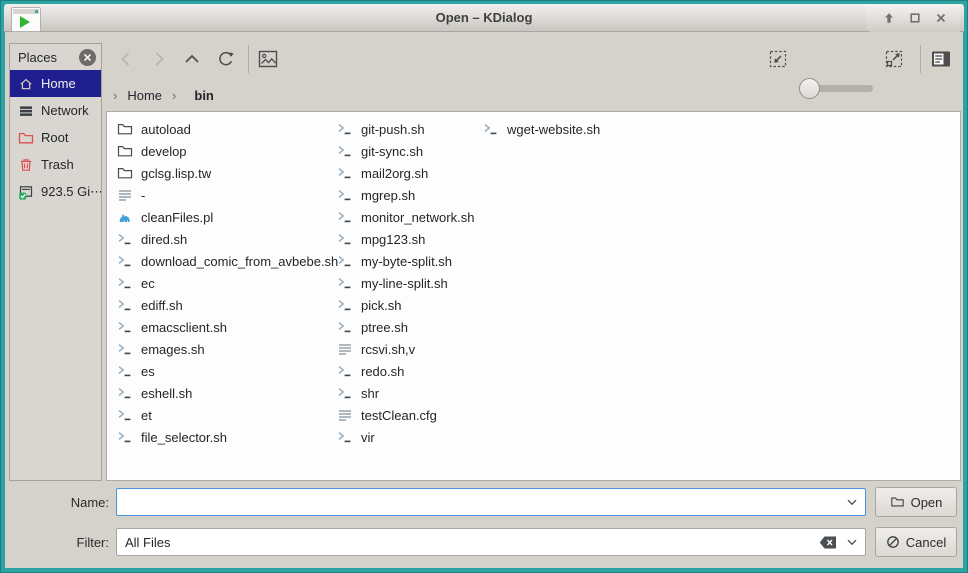  What do you see at coordinates (226, 59) in the screenshot?
I see `reload-button` at bounding box center [226, 59].